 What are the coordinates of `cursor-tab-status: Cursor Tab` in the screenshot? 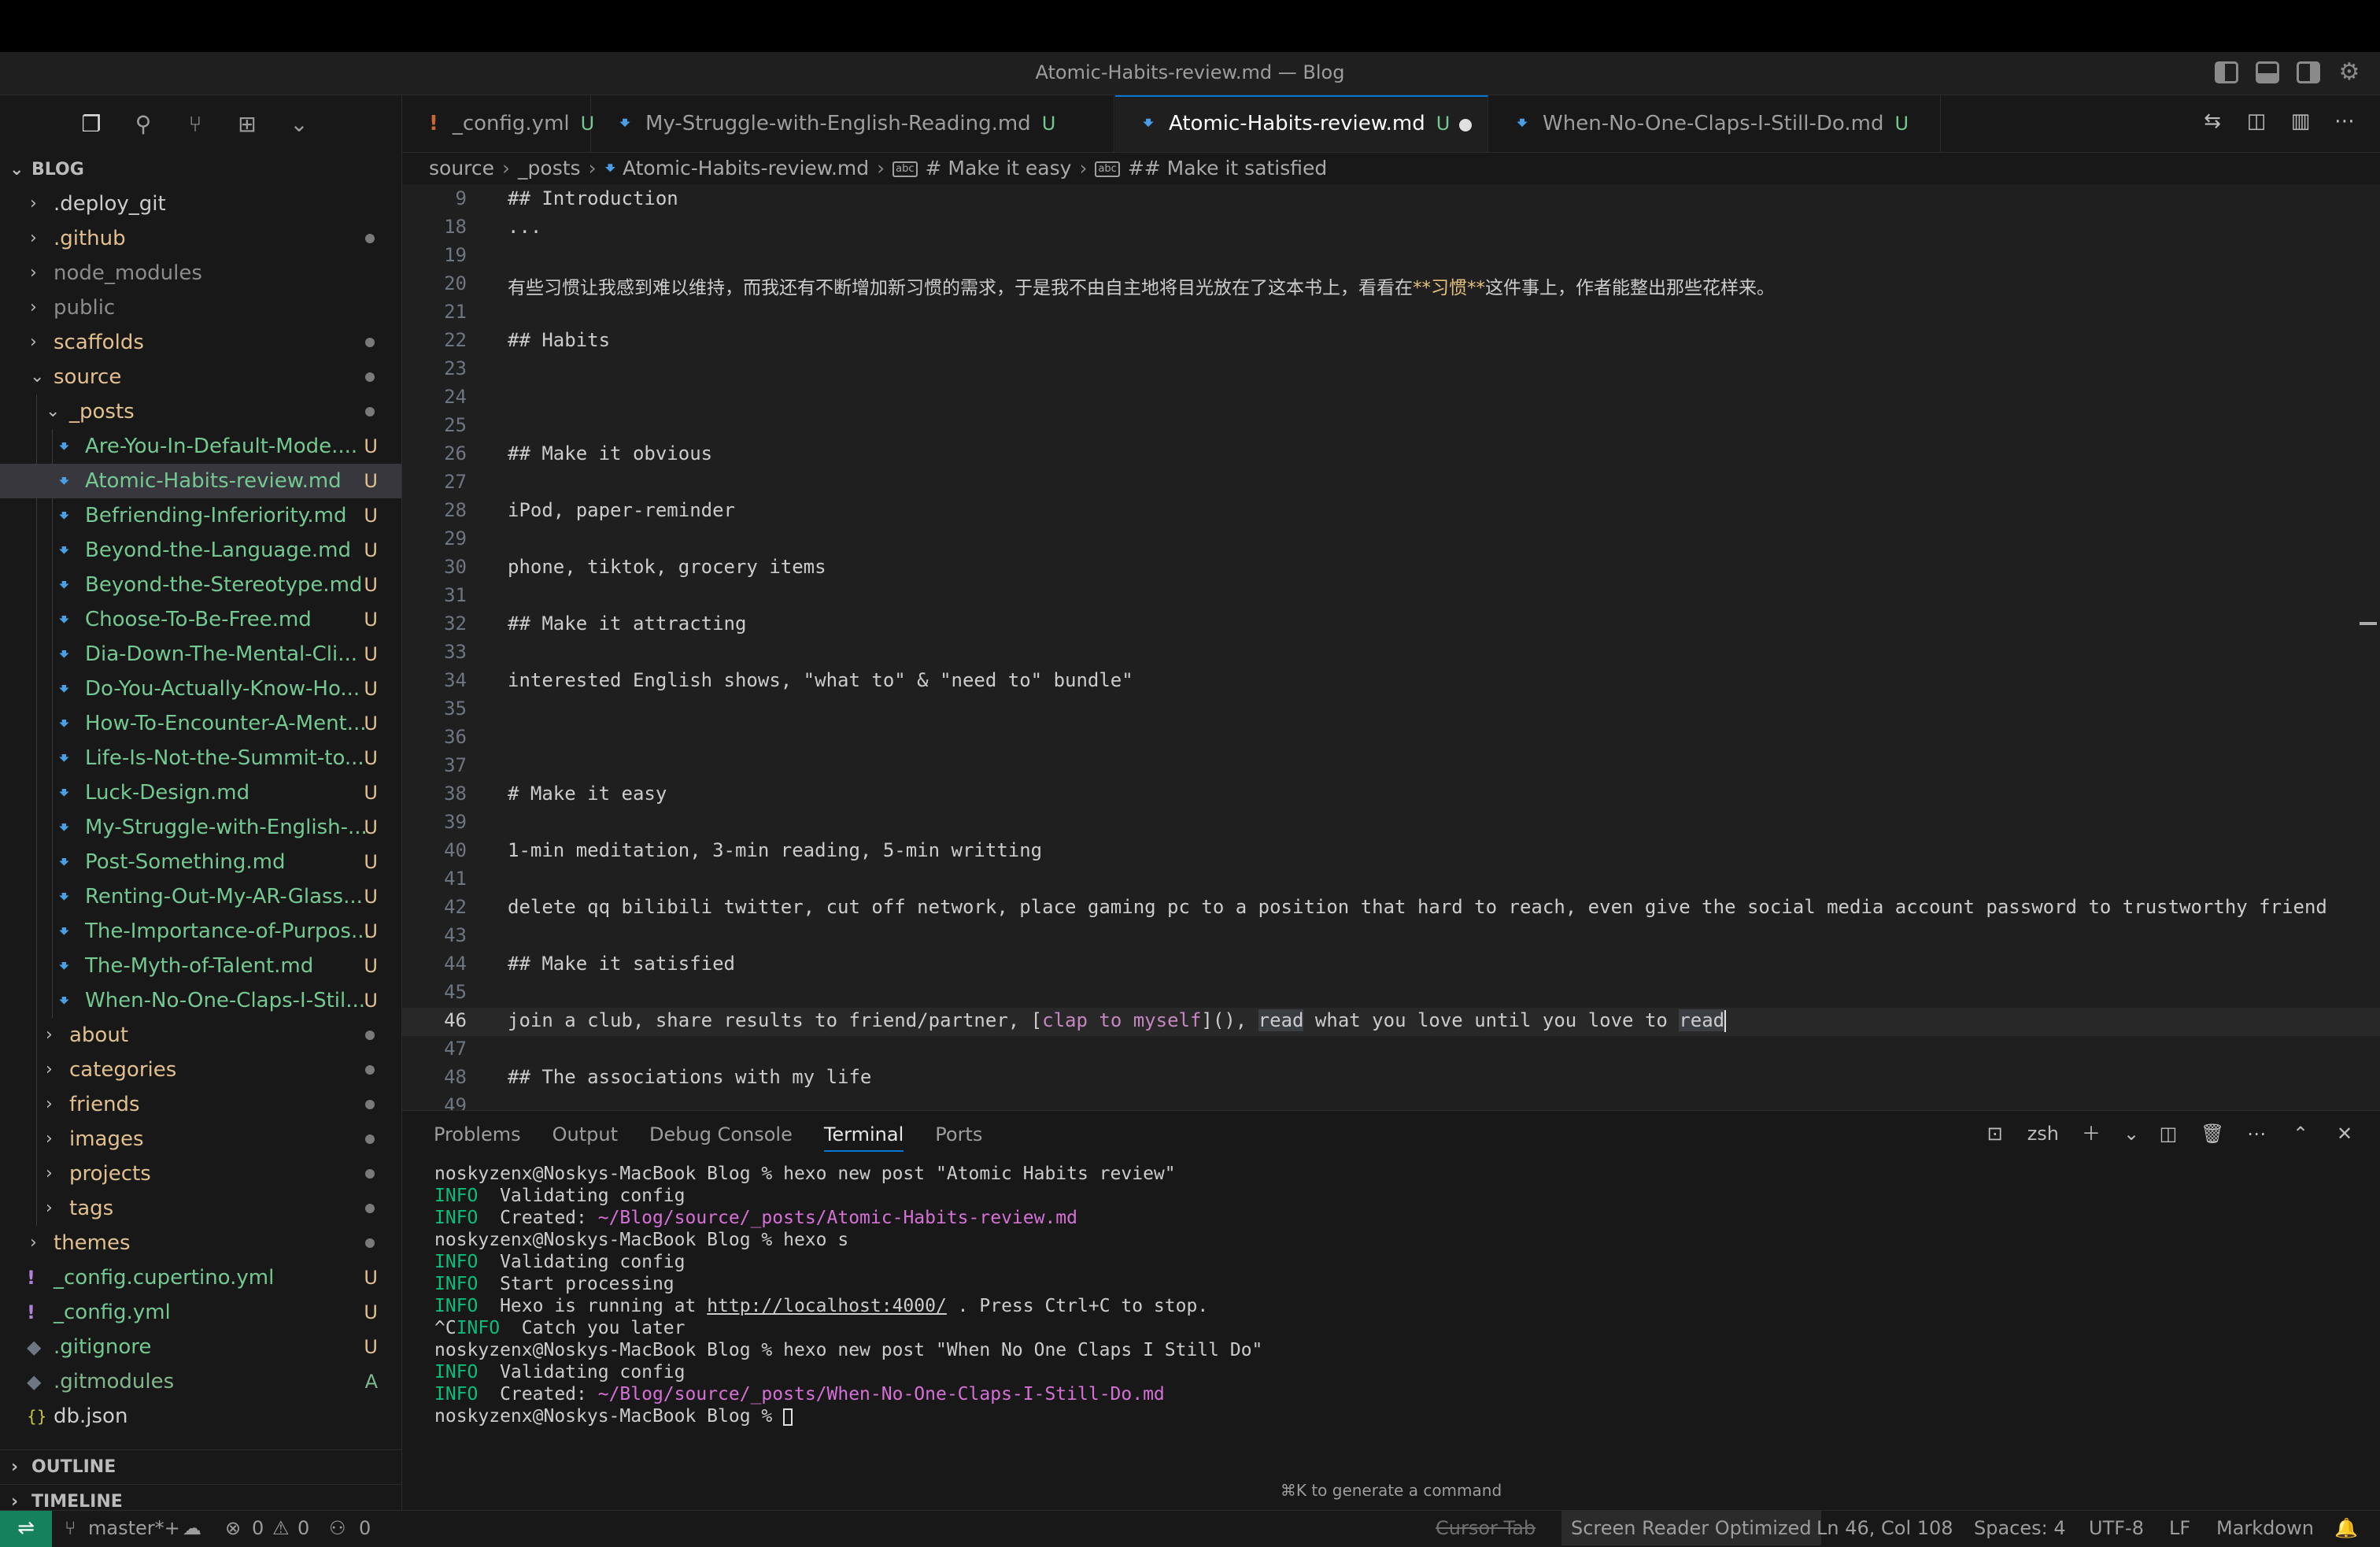 It's located at (1486, 1528).